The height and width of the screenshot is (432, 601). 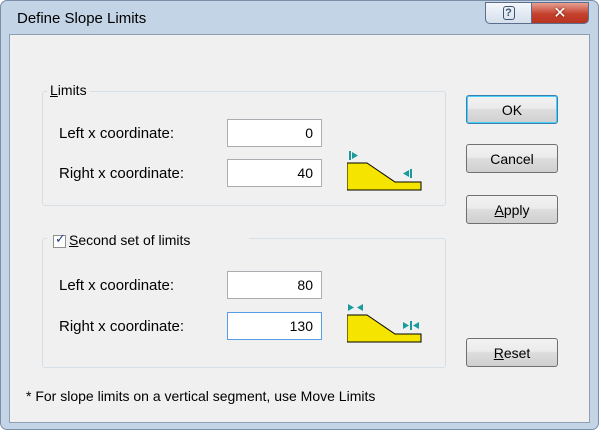 I want to click on close-button: ✕, so click(x=560, y=13).